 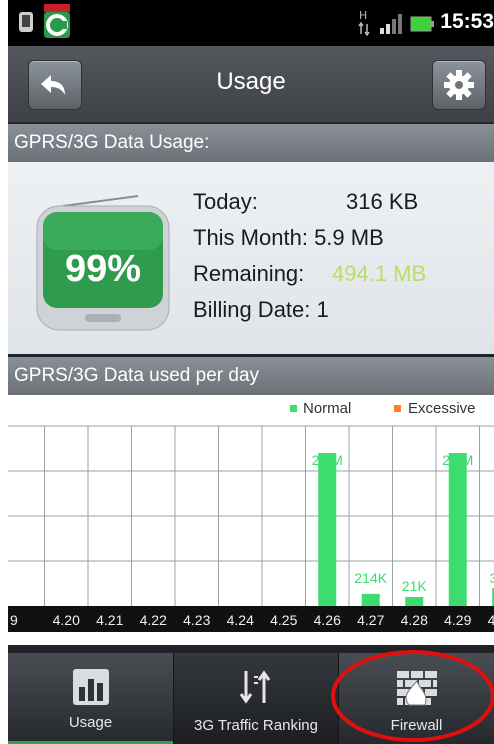 I want to click on page-title: Usage, so click(x=251, y=81).